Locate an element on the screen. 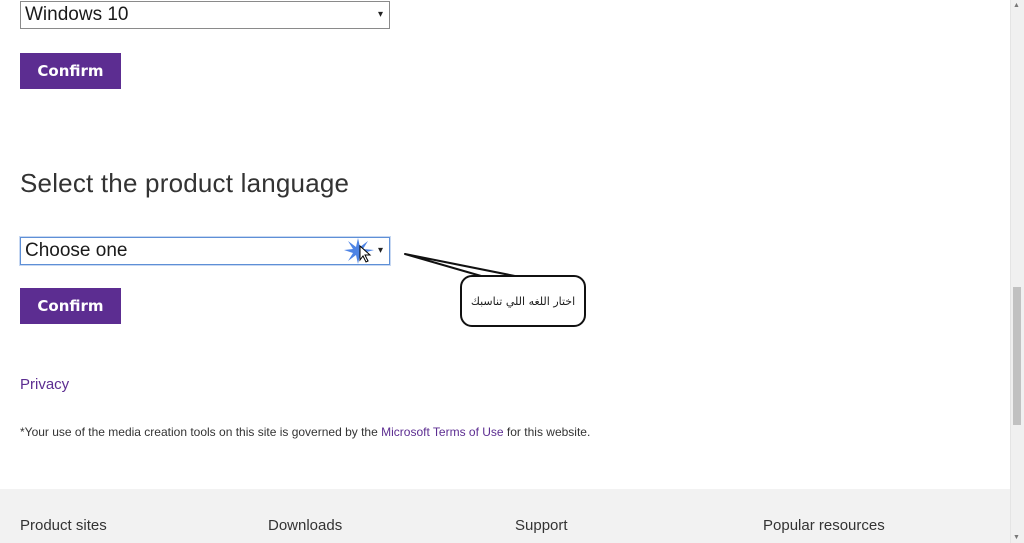  footer-popular-resources: Popular resources is located at coordinates (824, 525).